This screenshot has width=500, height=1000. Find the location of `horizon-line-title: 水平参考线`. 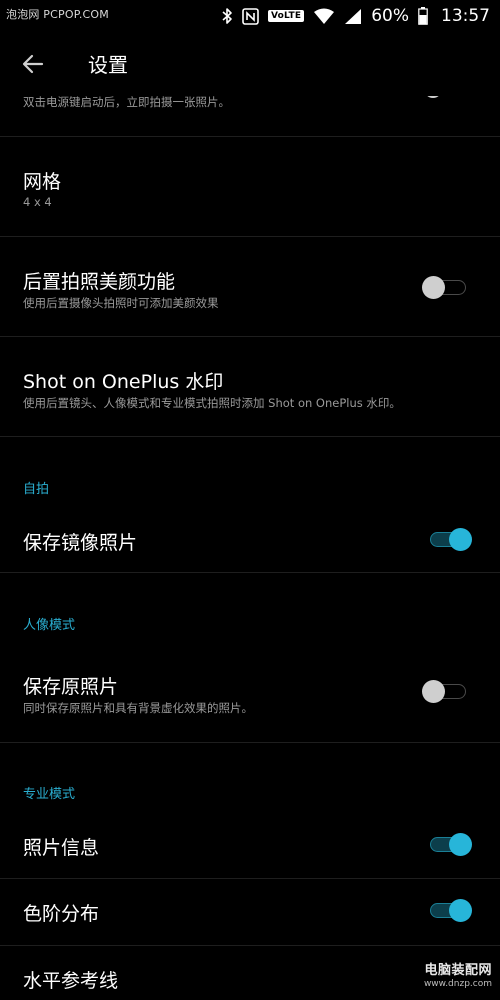

horizon-line-title: 水平参考线 is located at coordinates (71, 981).